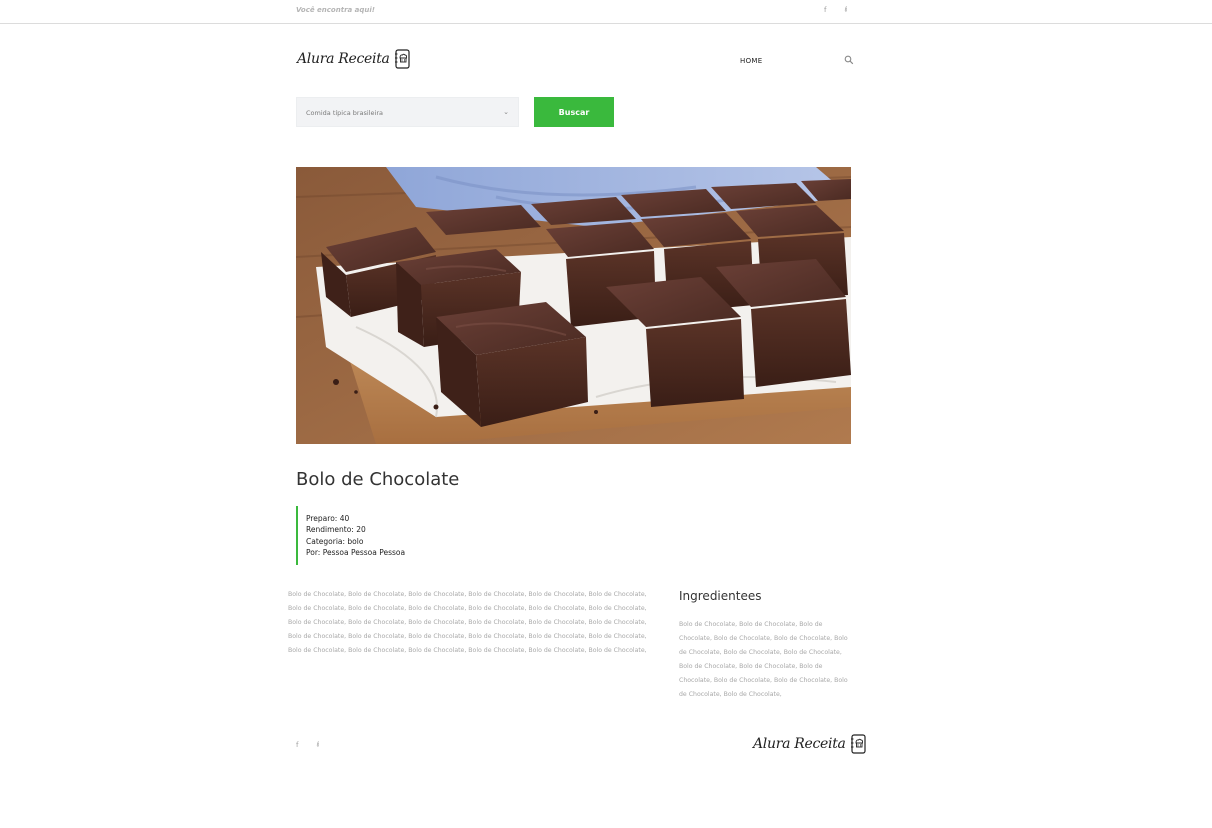 This screenshot has height=828, width=1212. I want to click on search-icon, so click(849, 60).